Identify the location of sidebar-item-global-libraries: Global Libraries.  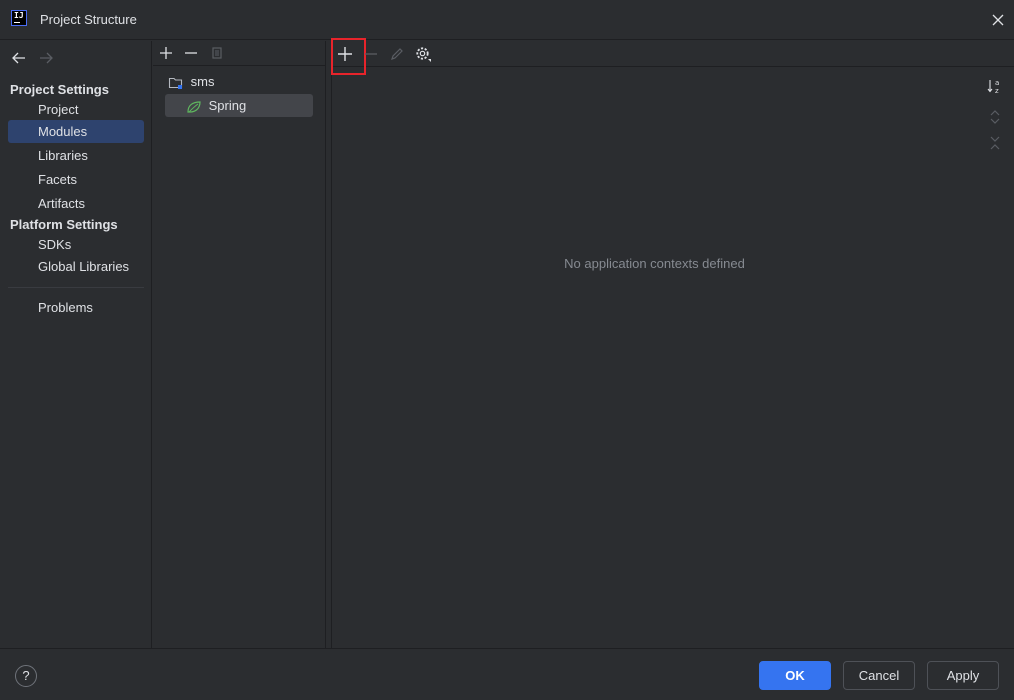
(76, 266).